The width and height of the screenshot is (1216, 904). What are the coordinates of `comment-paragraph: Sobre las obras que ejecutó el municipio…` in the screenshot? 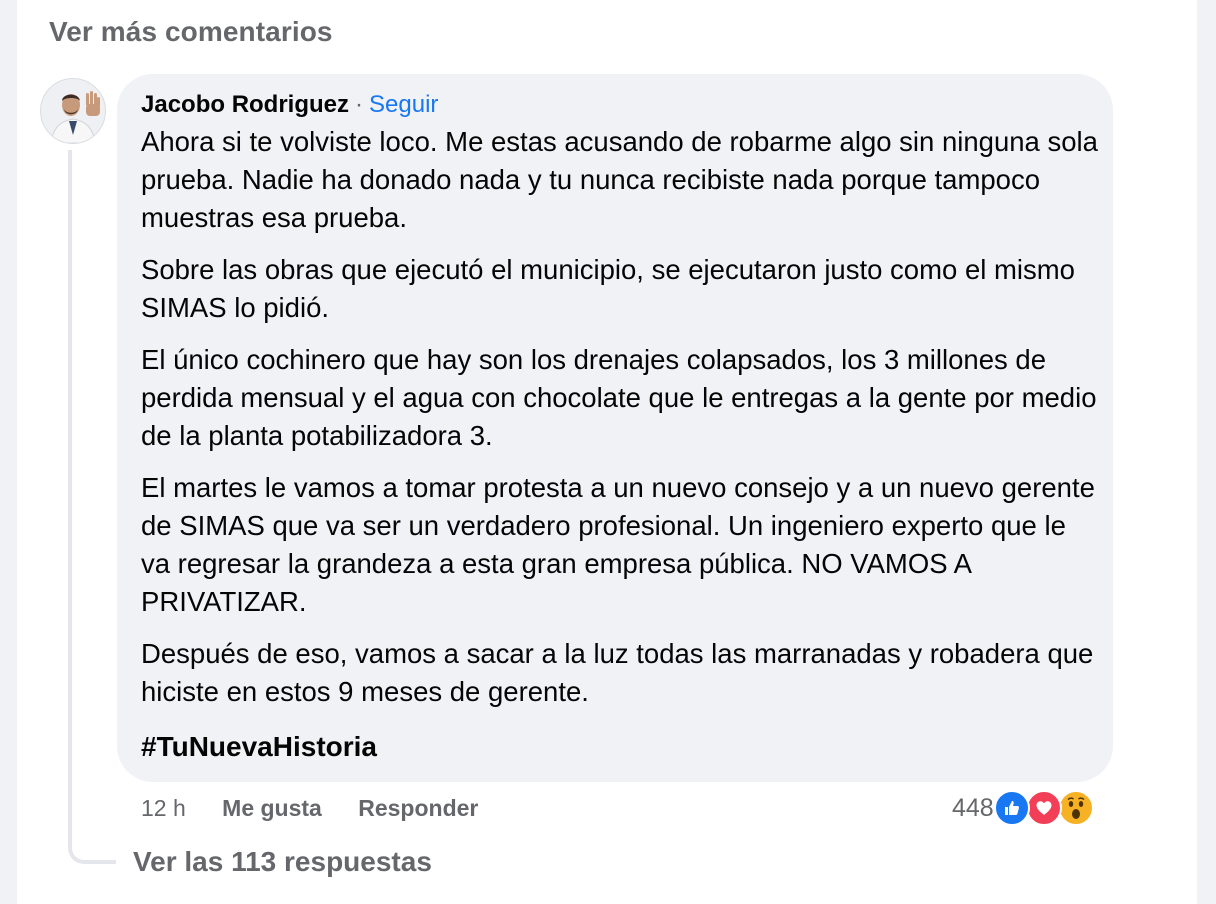 It's located at (608, 288).